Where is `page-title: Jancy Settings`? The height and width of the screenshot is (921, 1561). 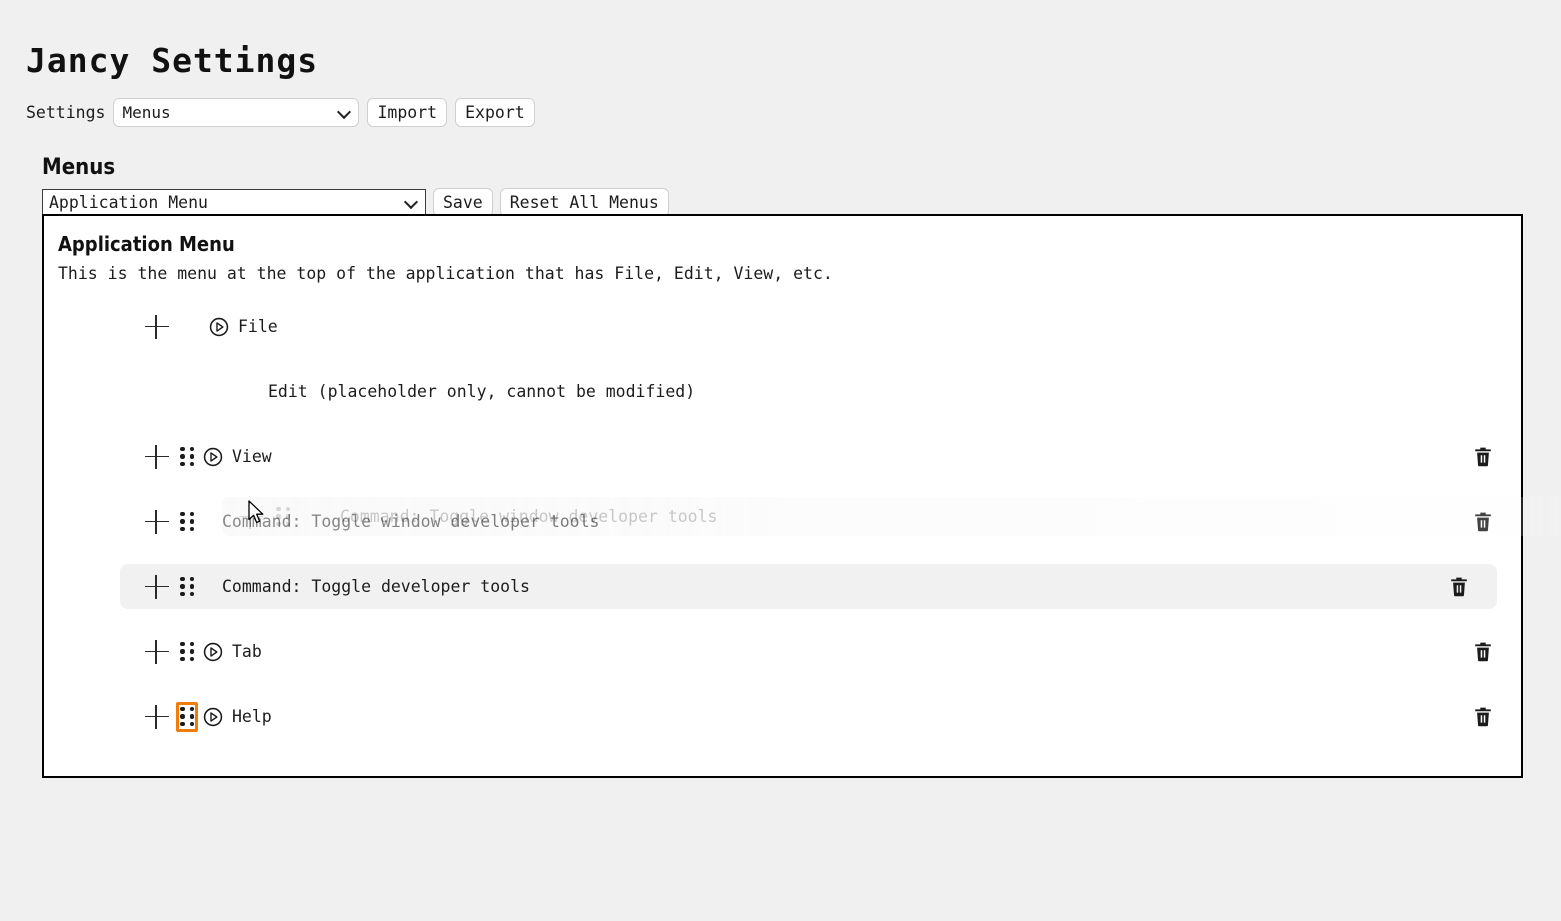 page-title: Jancy Settings is located at coordinates (172, 60).